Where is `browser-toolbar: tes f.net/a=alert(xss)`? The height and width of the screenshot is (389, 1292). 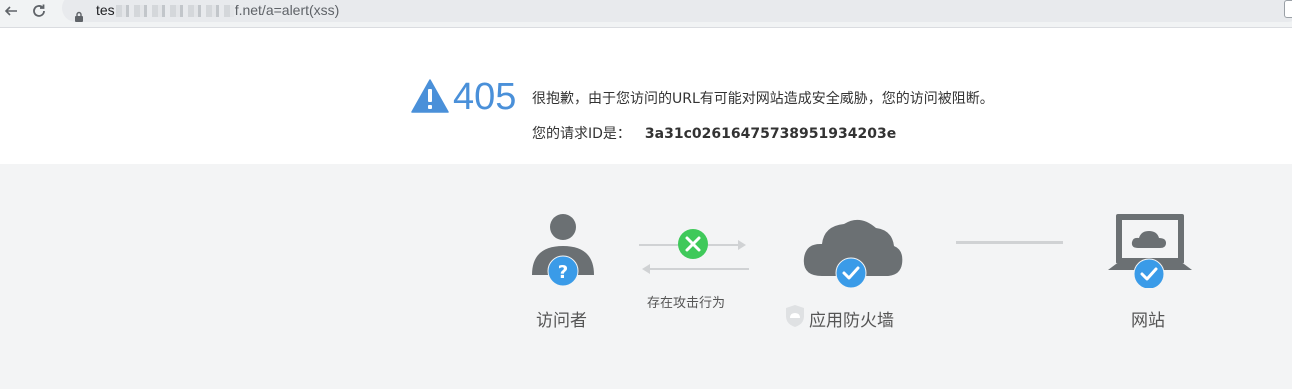 browser-toolbar: tes f.net/a=alert(xss) is located at coordinates (646, 14).